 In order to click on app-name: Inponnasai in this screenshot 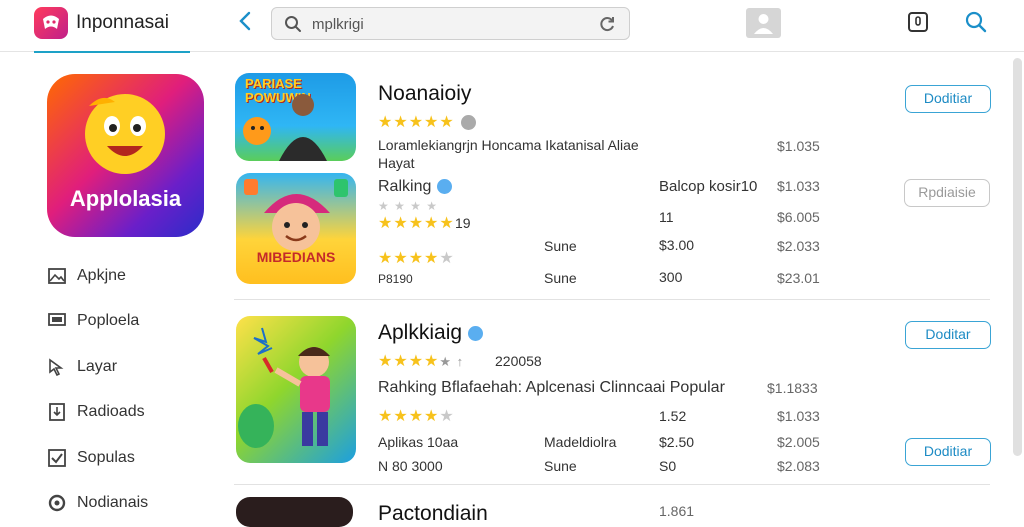, I will do `click(122, 22)`.